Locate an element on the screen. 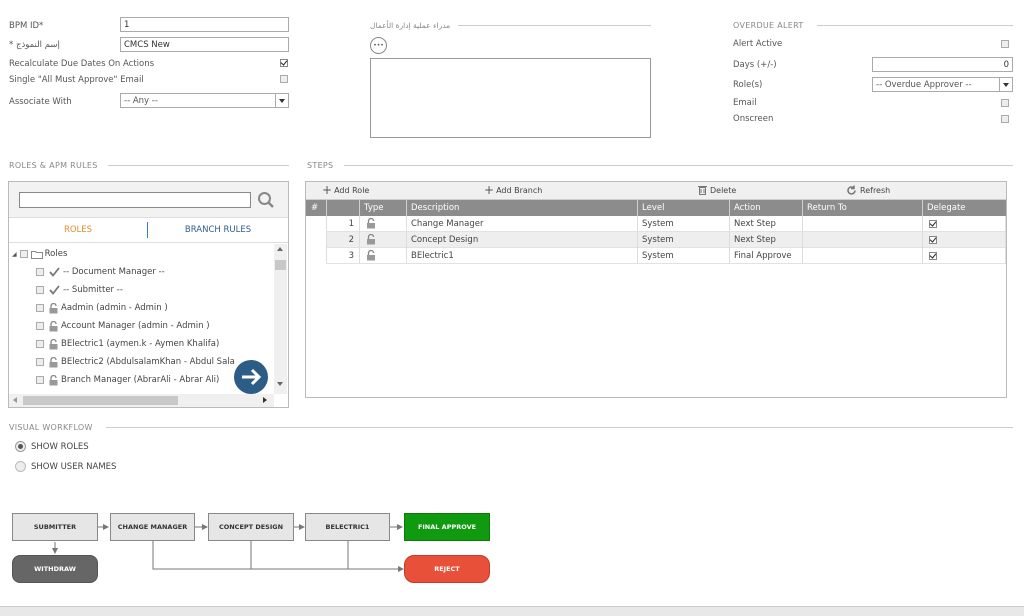 The width and height of the screenshot is (1024, 616). cell-action: Final Approve is located at coordinates (766, 256).